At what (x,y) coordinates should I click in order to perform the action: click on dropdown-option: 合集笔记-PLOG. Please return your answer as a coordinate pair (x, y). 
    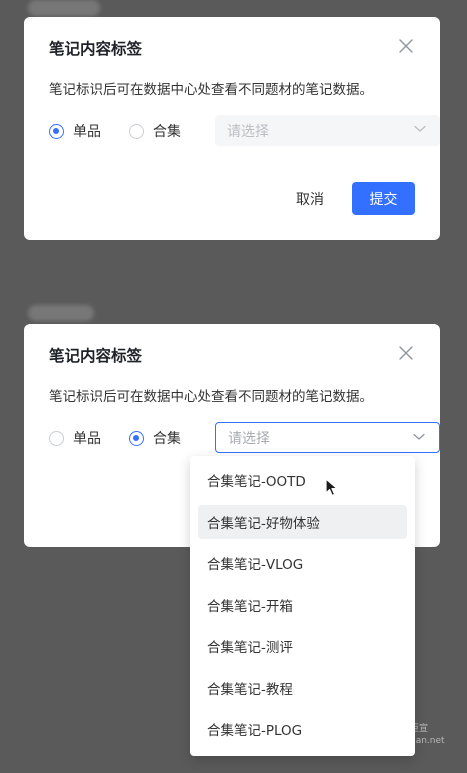
    Looking at the image, I should click on (302, 729).